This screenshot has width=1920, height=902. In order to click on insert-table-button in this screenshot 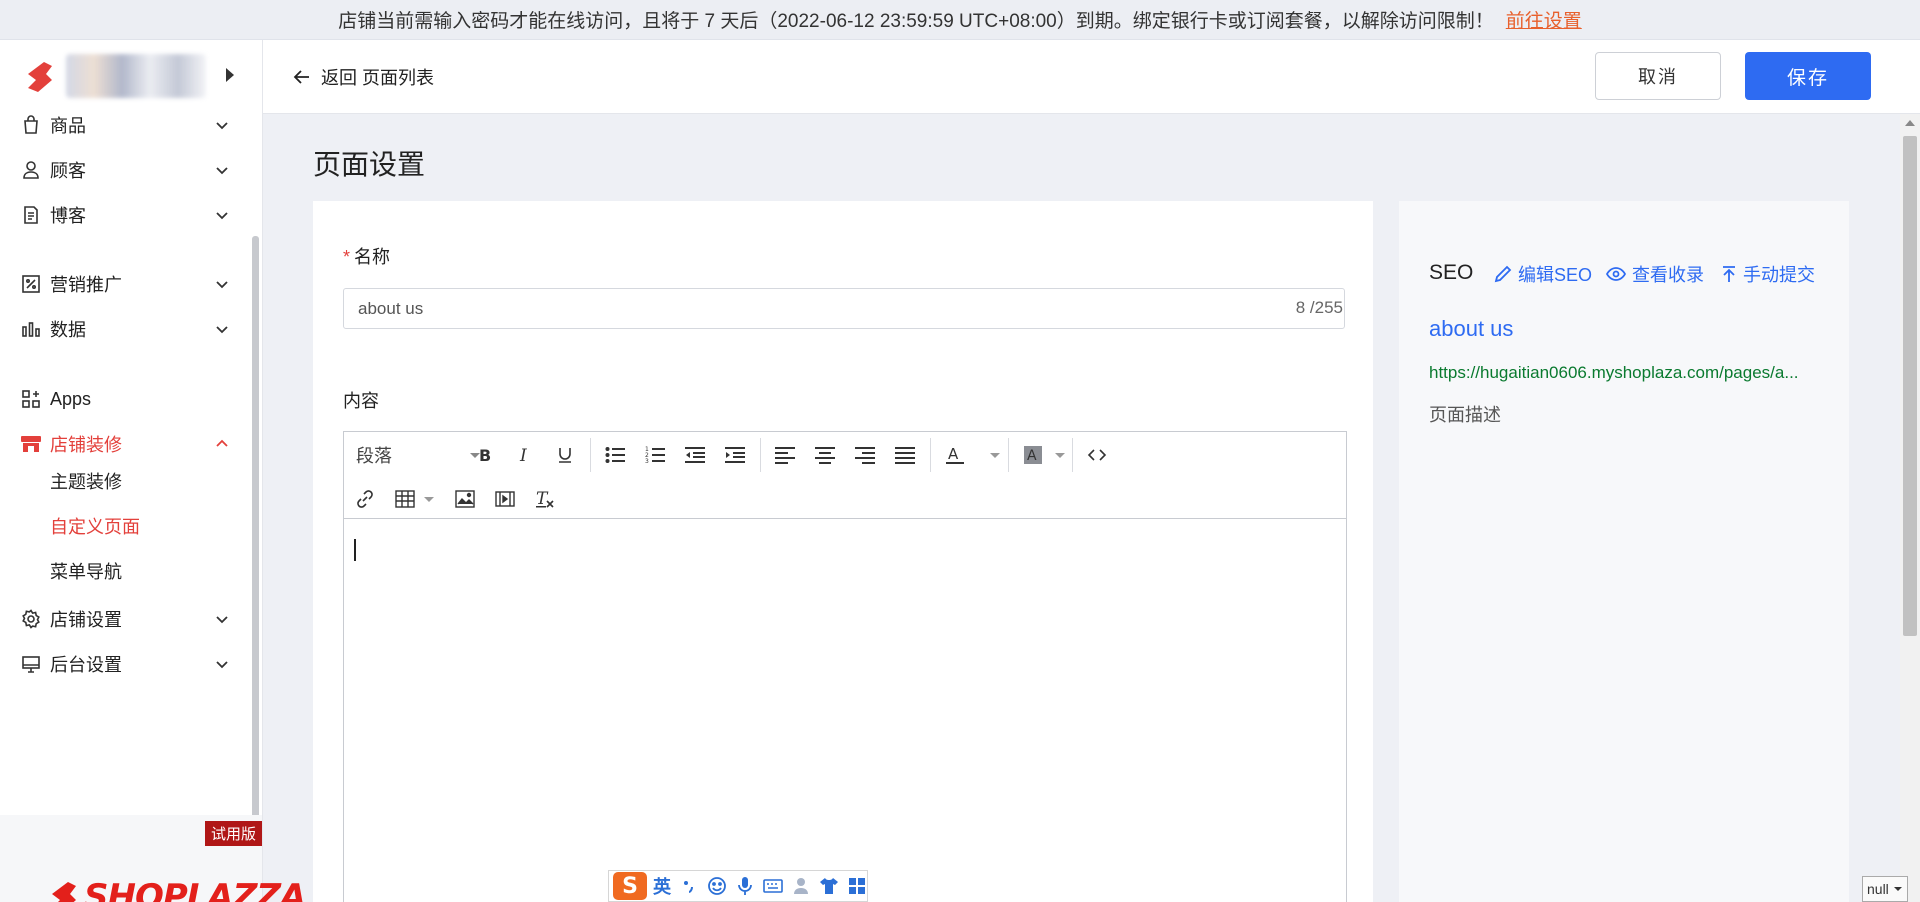, I will do `click(405, 499)`.